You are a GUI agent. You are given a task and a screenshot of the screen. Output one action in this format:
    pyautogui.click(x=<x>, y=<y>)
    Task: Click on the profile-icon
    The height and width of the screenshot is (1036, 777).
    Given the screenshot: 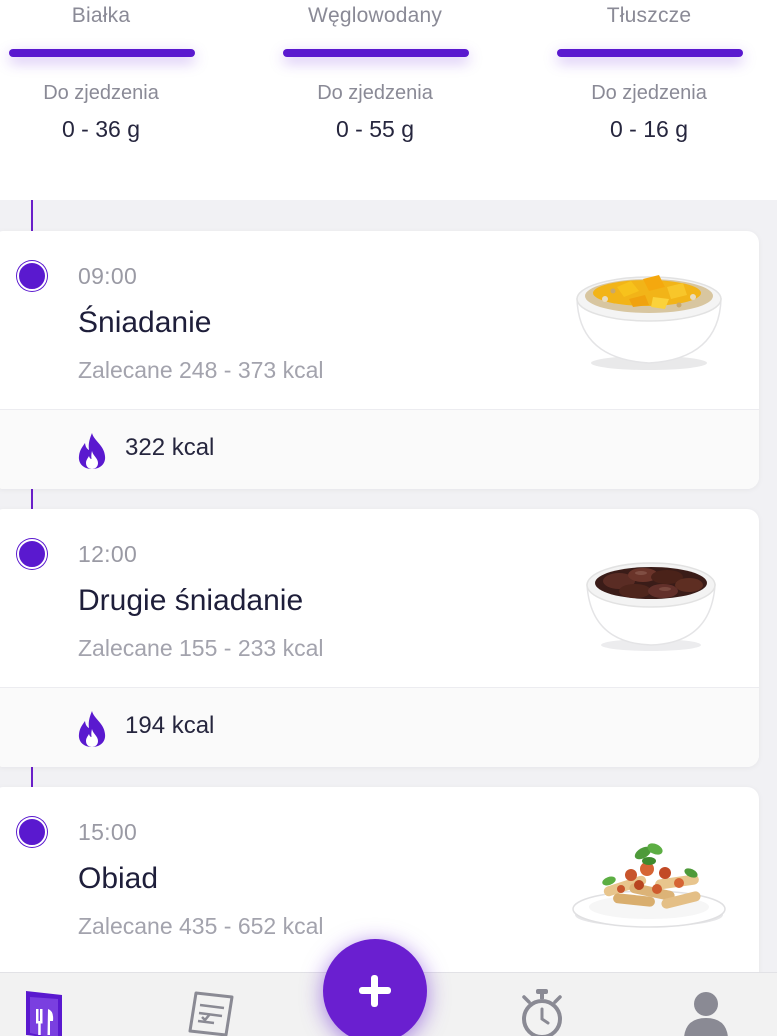 What is the action you would take?
    pyautogui.click(x=706, y=1011)
    